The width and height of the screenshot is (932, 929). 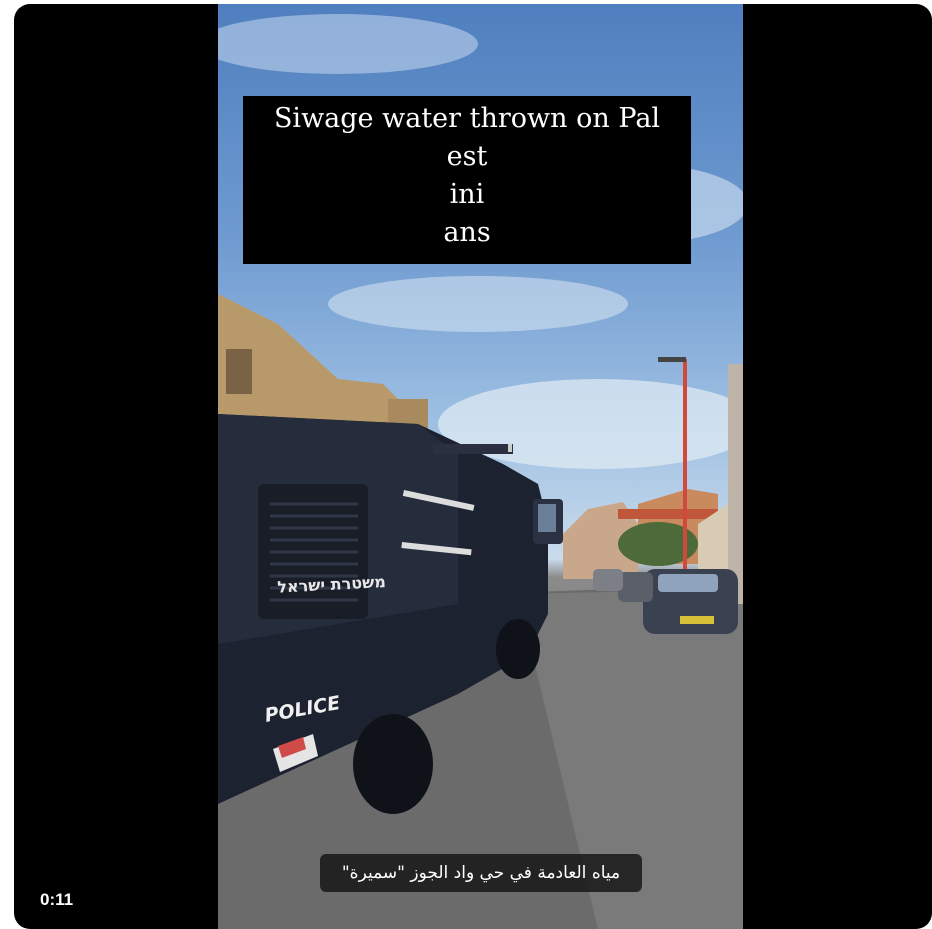 I want to click on caption-line: Siwage water thrown on Pal, so click(x=467, y=118).